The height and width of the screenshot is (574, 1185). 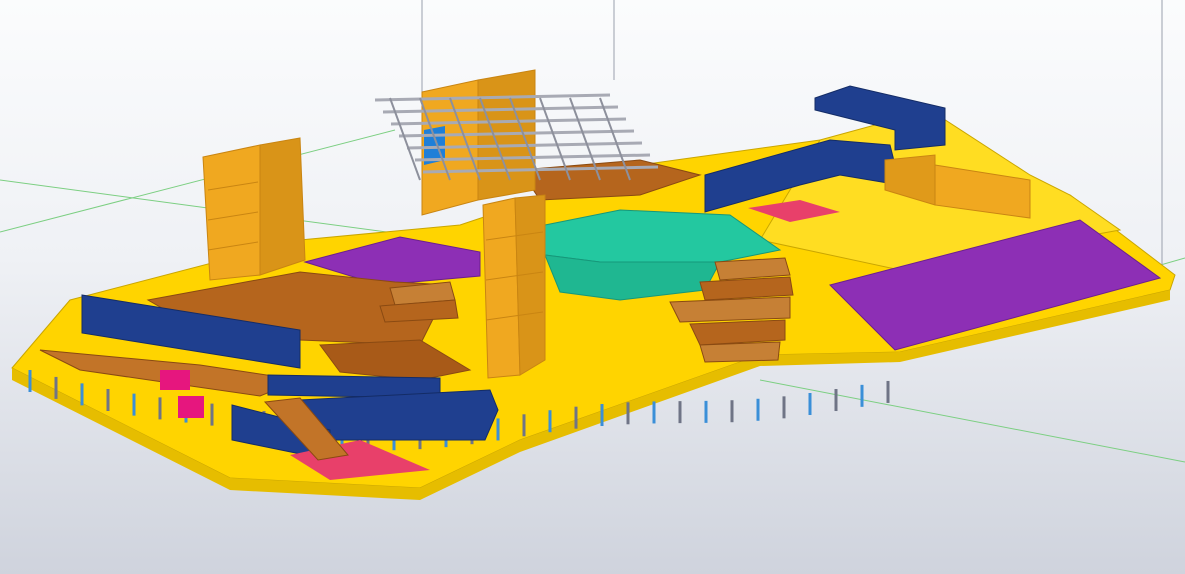 I want to click on tower-core-front, so click(x=514, y=286).